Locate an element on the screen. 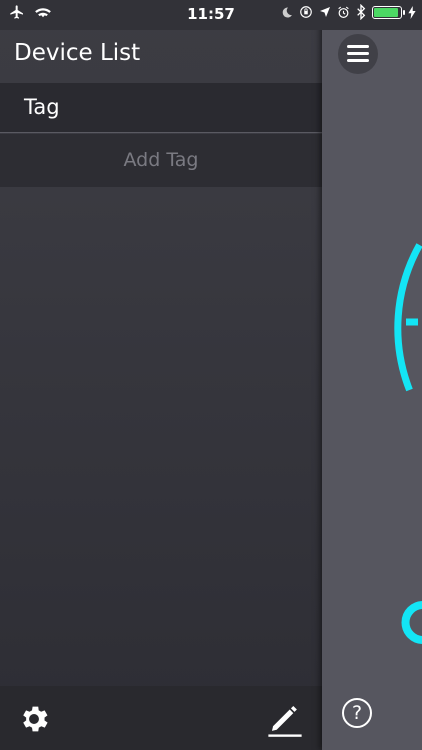 This screenshot has height=750, width=422. help-icon: ? is located at coordinates (357, 713).